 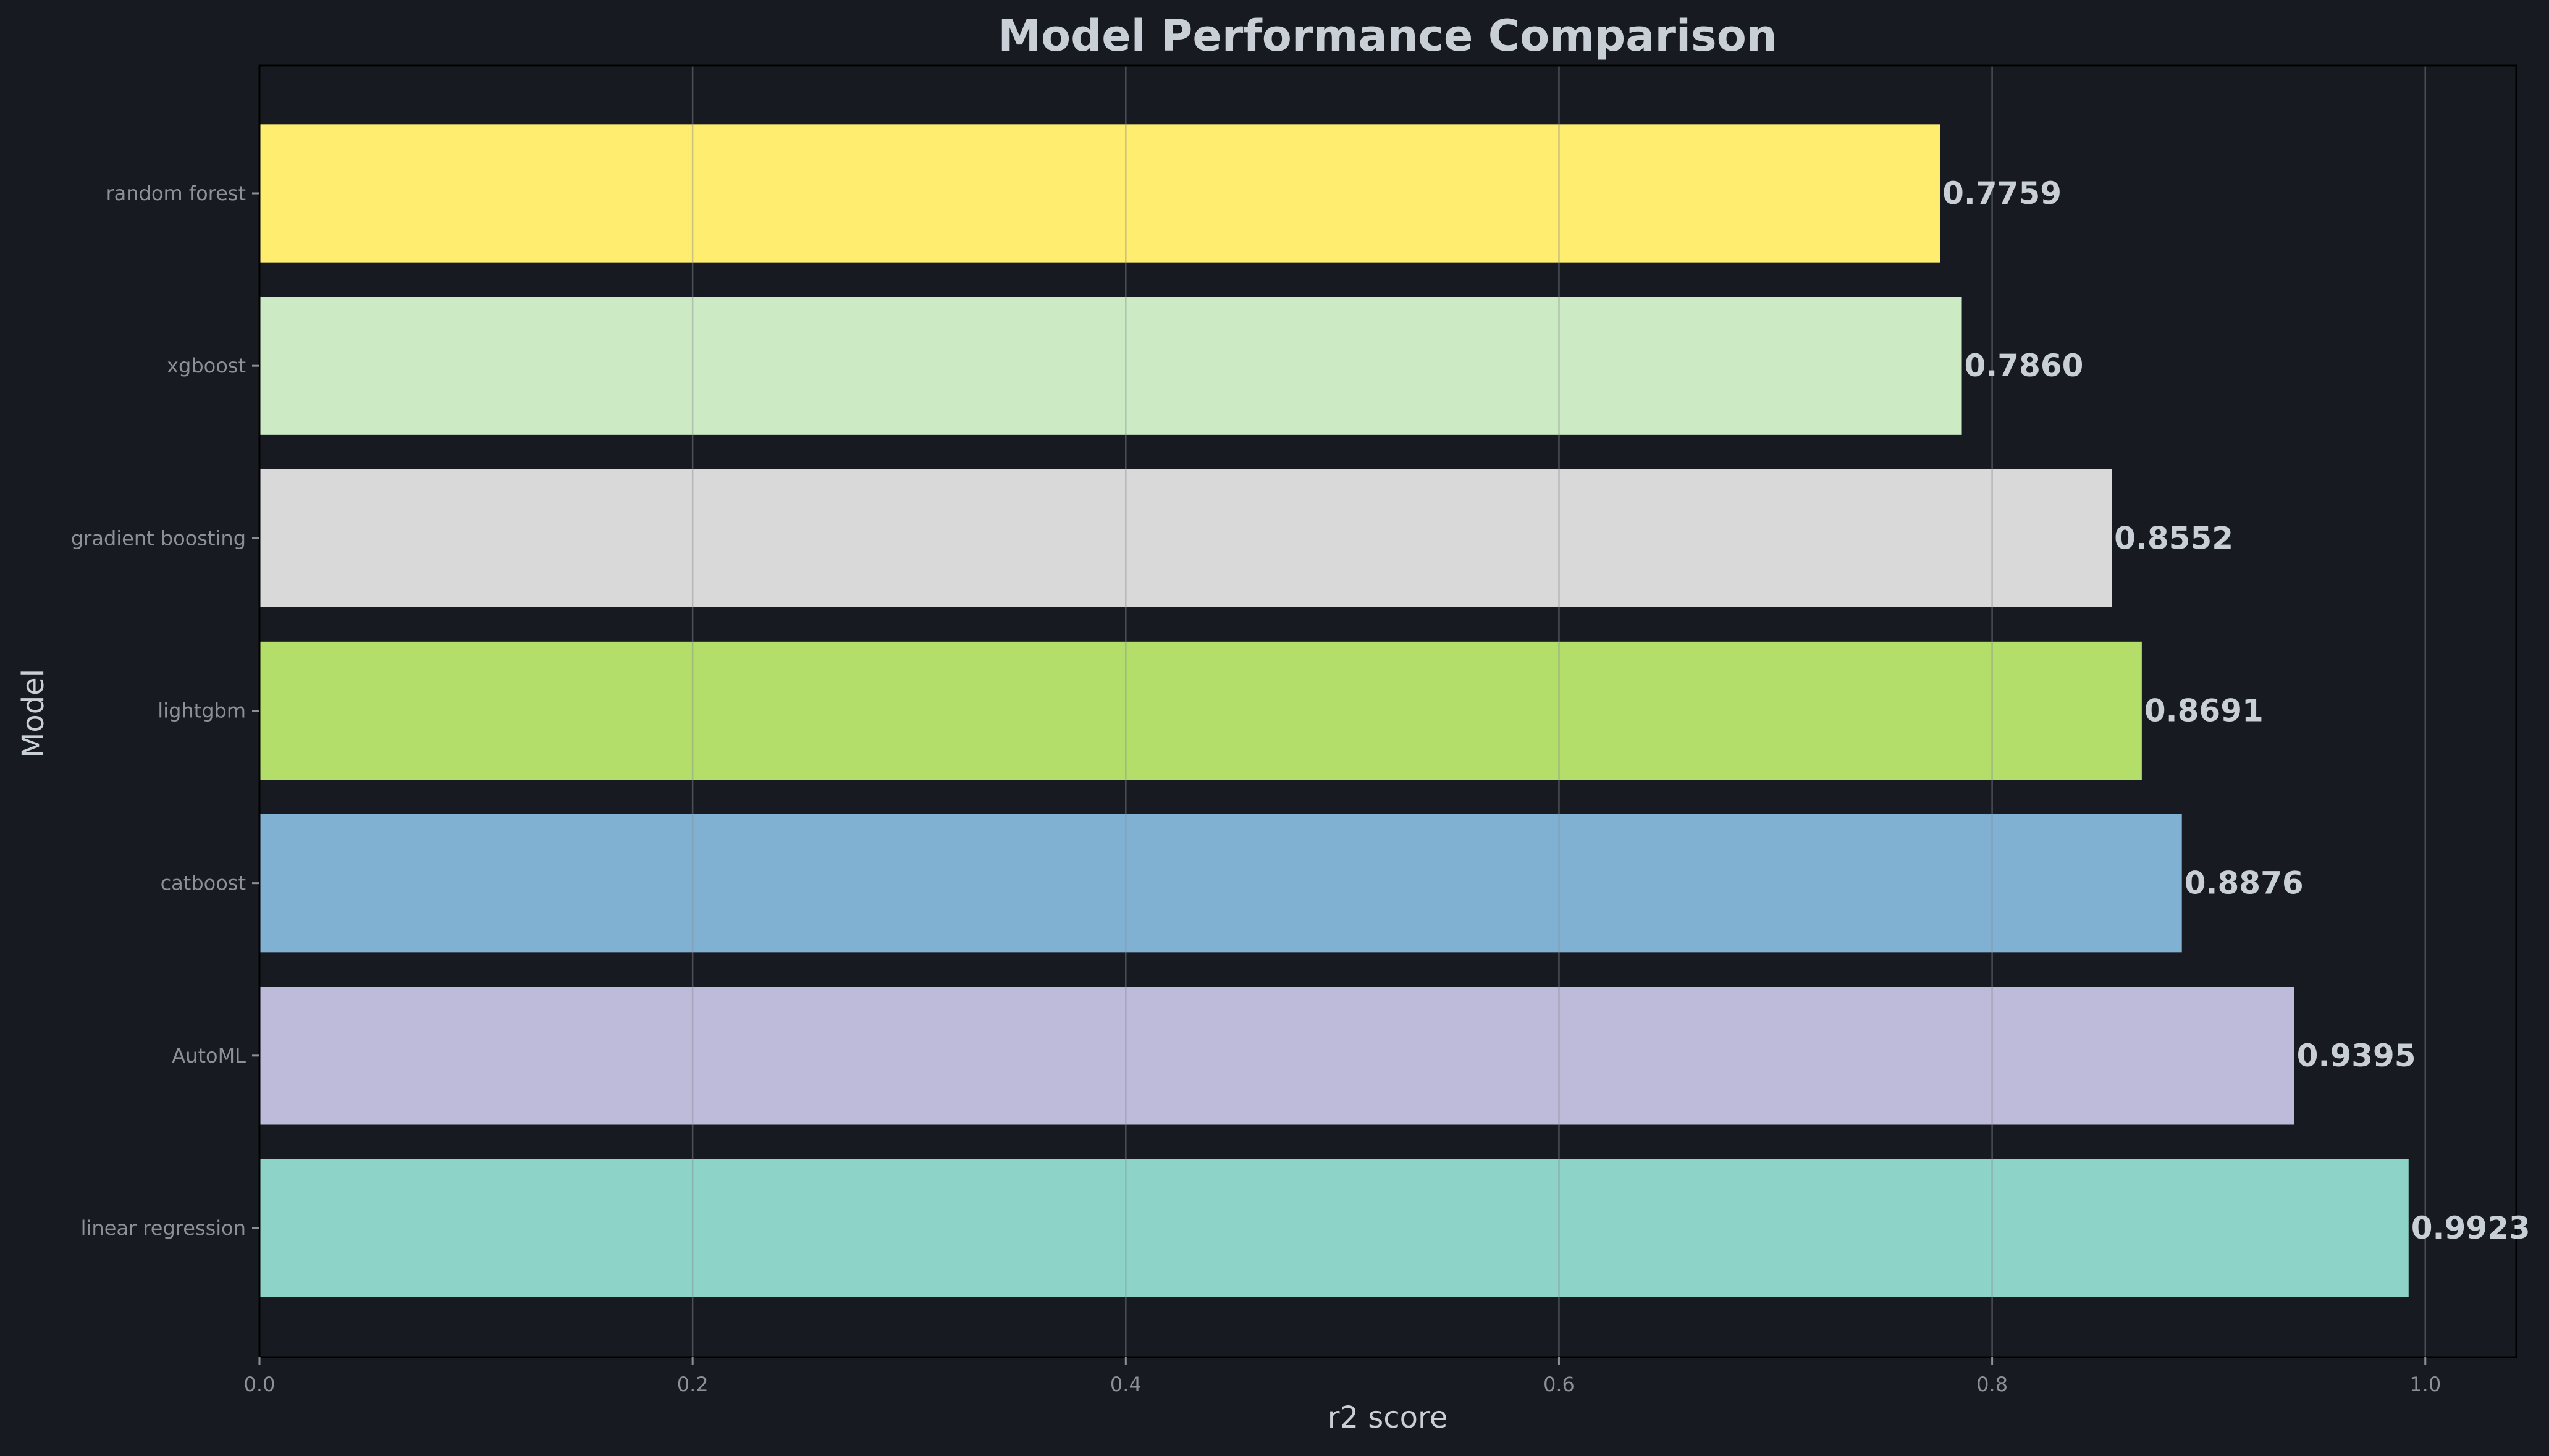 I want to click on x-axis-label: r2 score, so click(x=1388, y=1418).